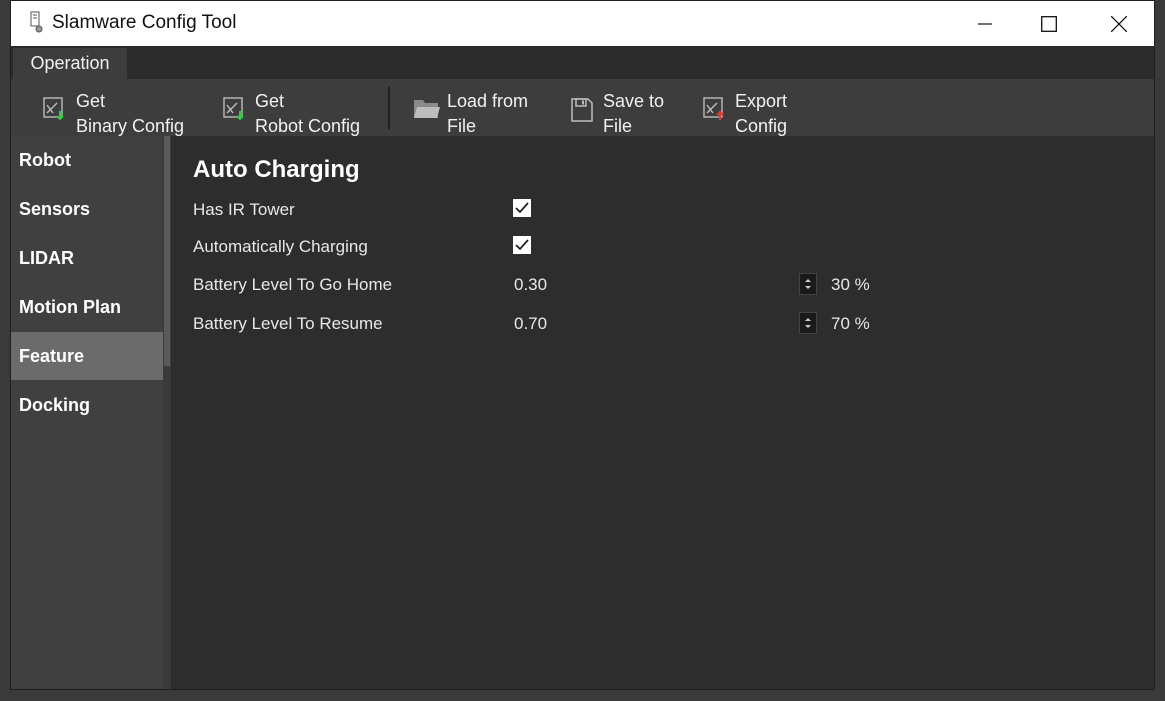 The height and width of the screenshot is (701, 1165). Describe the element at coordinates (87, 356) in the screenshot. I see `sidebar-item-feature: Feature` at that location.